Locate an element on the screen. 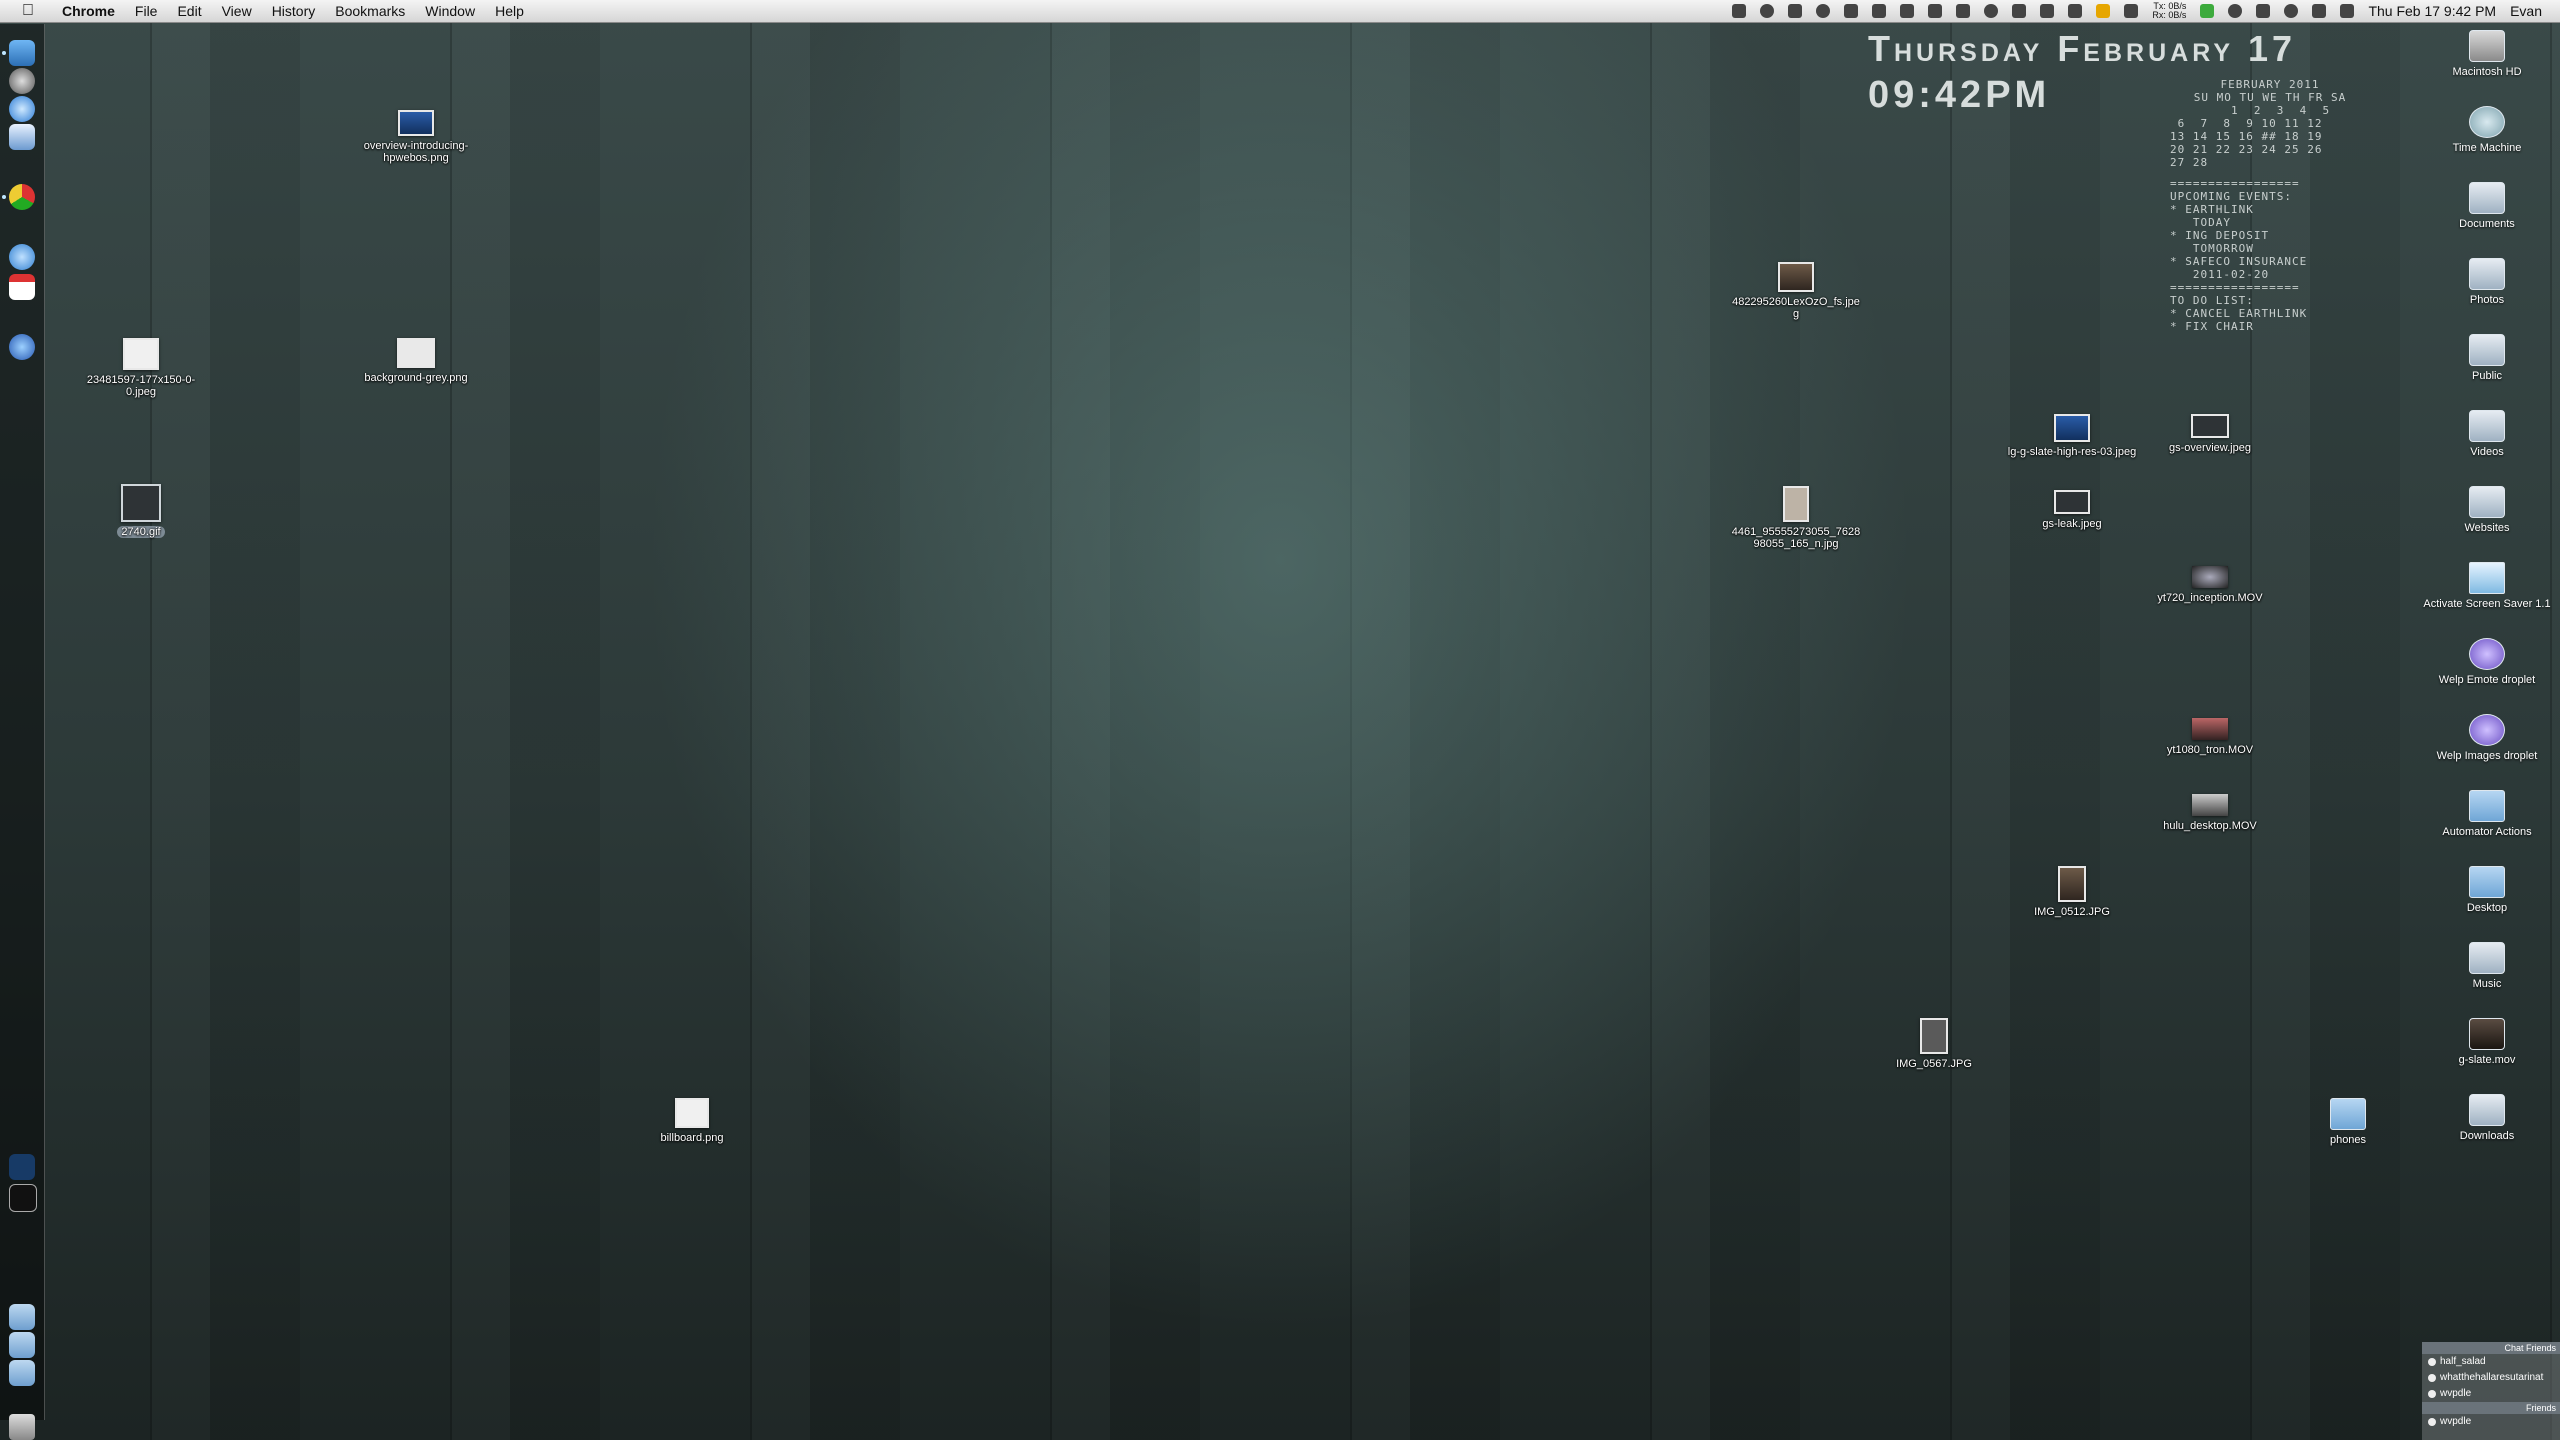 This screenshot has height=1440, width=2560. documents-folder-icon is located at coordinates (22, 1345).